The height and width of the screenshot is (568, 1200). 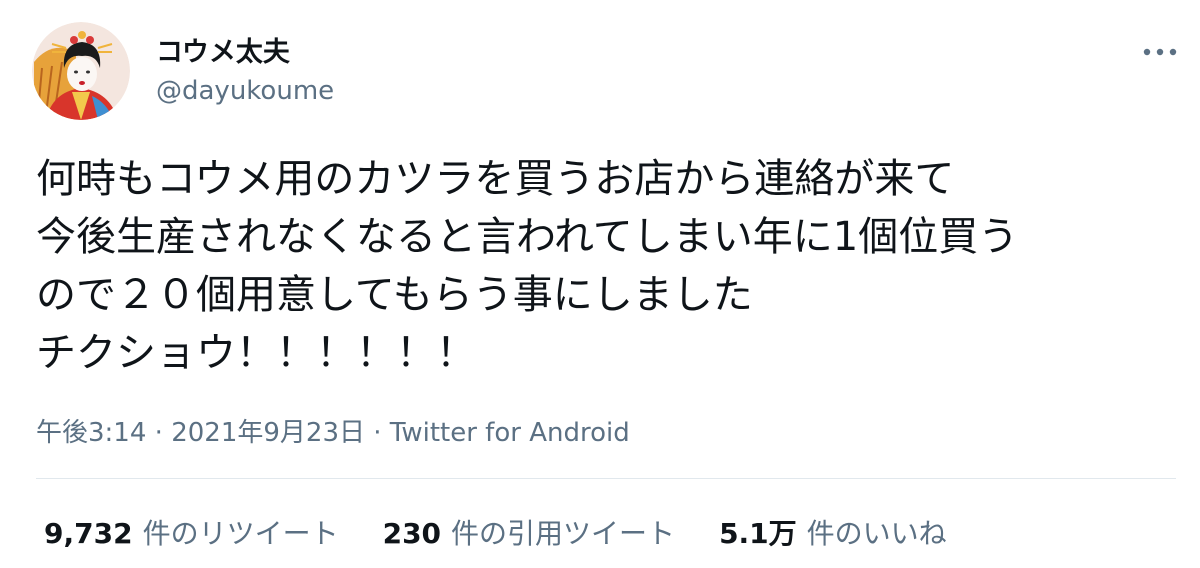 I want to click on avatar-koume-dayu-icon, so click(x=81, y=71).